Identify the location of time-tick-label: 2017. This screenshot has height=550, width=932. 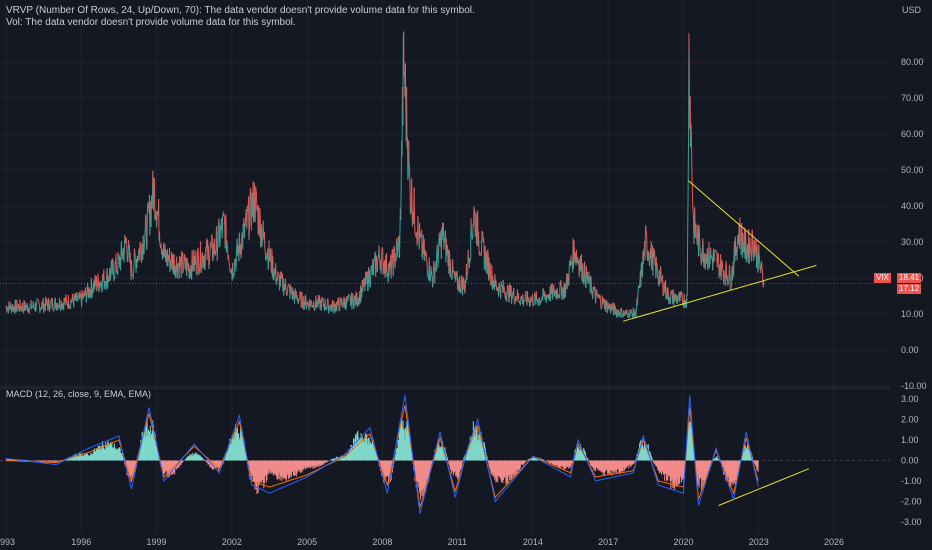
(608, 542).